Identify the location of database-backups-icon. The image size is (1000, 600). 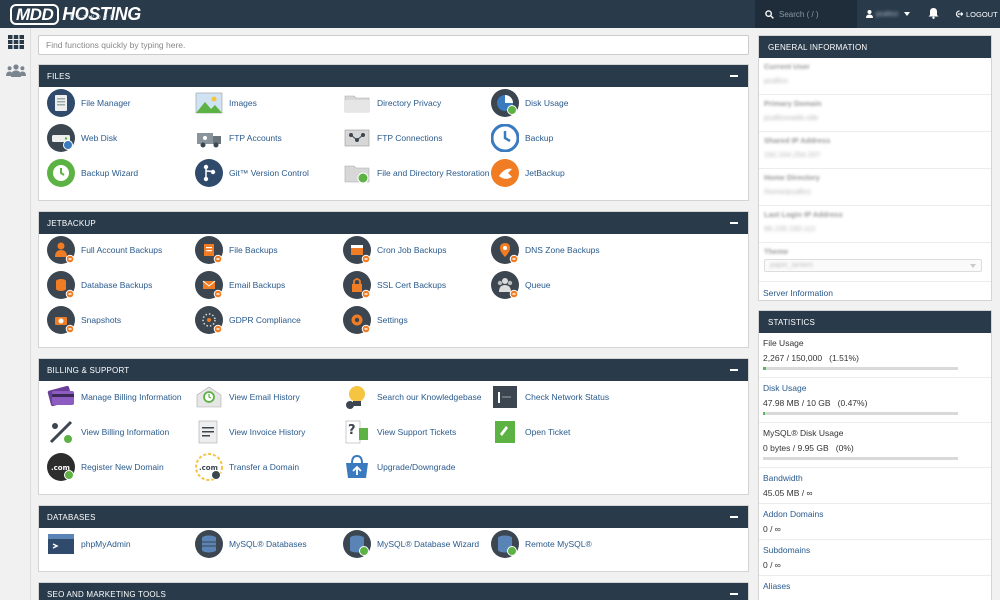
(61, 285).